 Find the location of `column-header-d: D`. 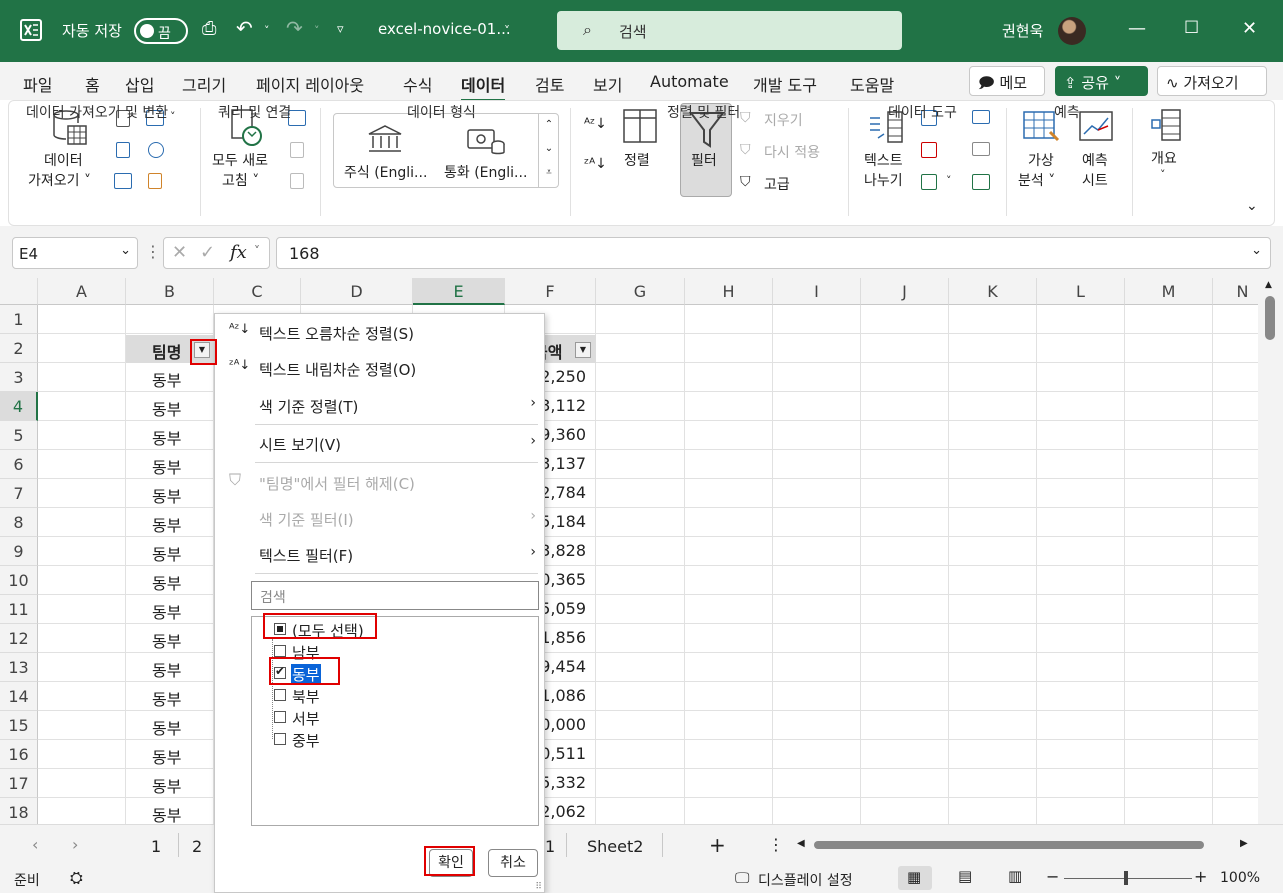

column-header-d: D is located at coordinates (357, 291).